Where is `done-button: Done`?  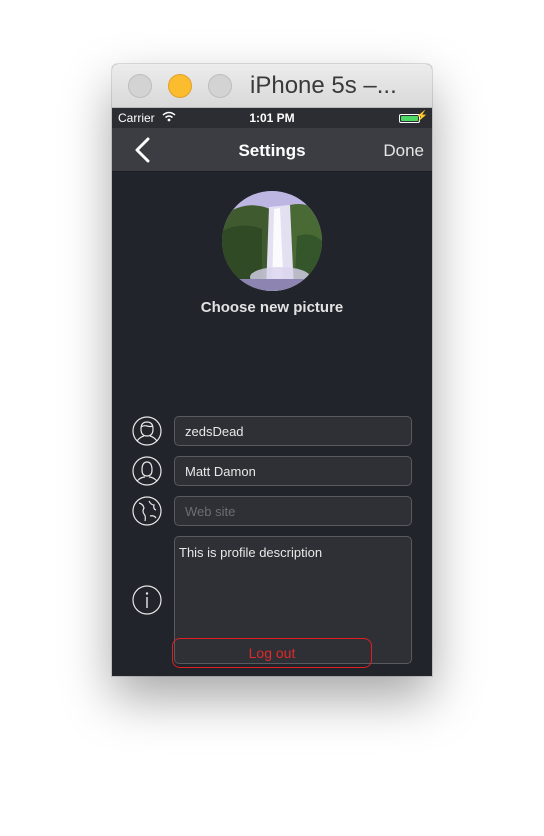 done-button: Done is located at coordinates (403, 151).